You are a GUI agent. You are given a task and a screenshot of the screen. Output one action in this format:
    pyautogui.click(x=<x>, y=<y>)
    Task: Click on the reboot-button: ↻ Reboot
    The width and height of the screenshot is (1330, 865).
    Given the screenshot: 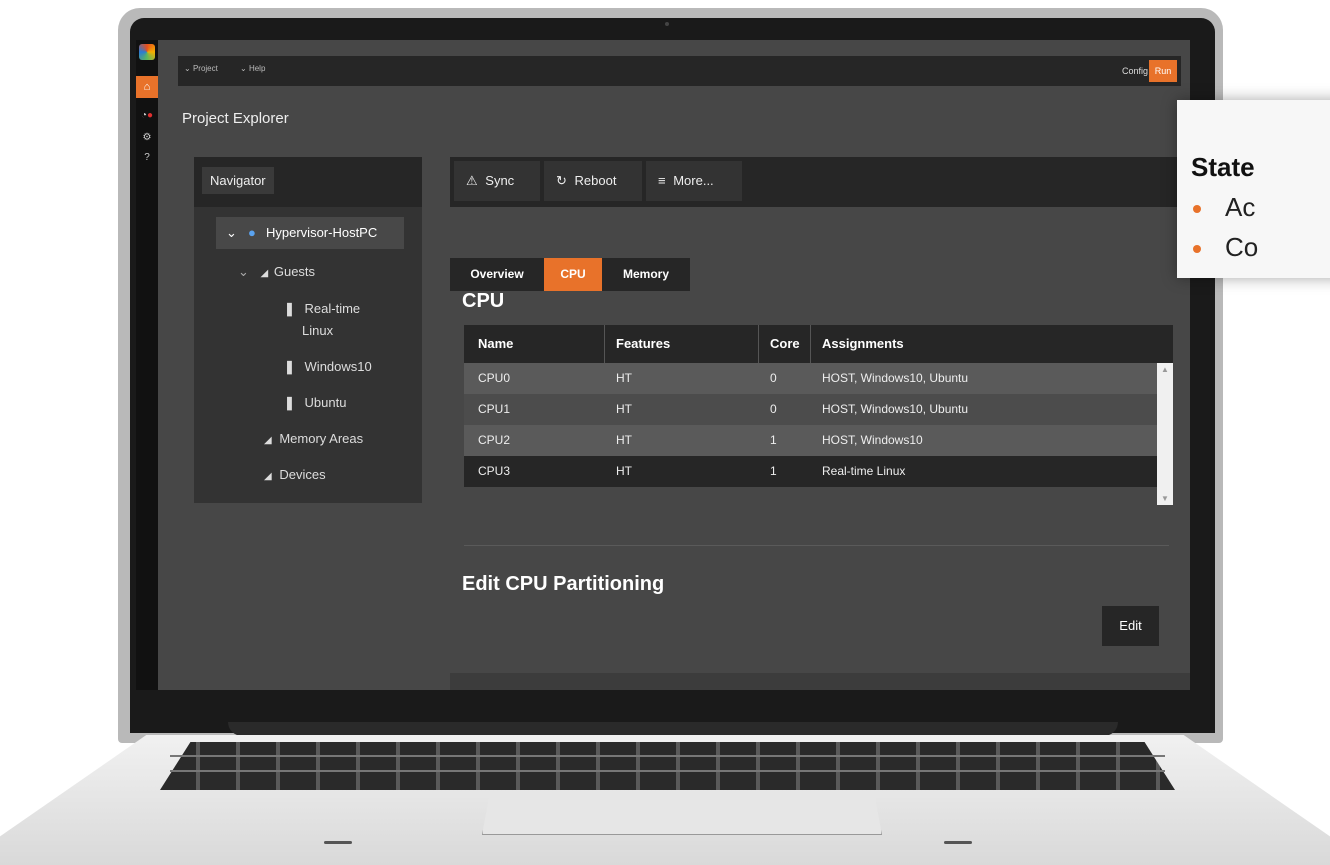 What is the action you would take?
    pyautogui.click(x=593, y=181)
    